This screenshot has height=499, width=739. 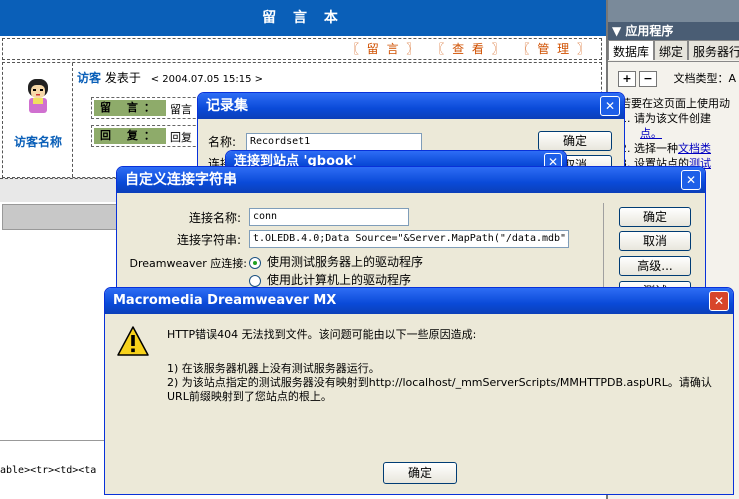 What do you see at coordinates (38, 120) in the screenshot?
I see `avatar-cell: 访客名称` at bounding box center [38, 120].